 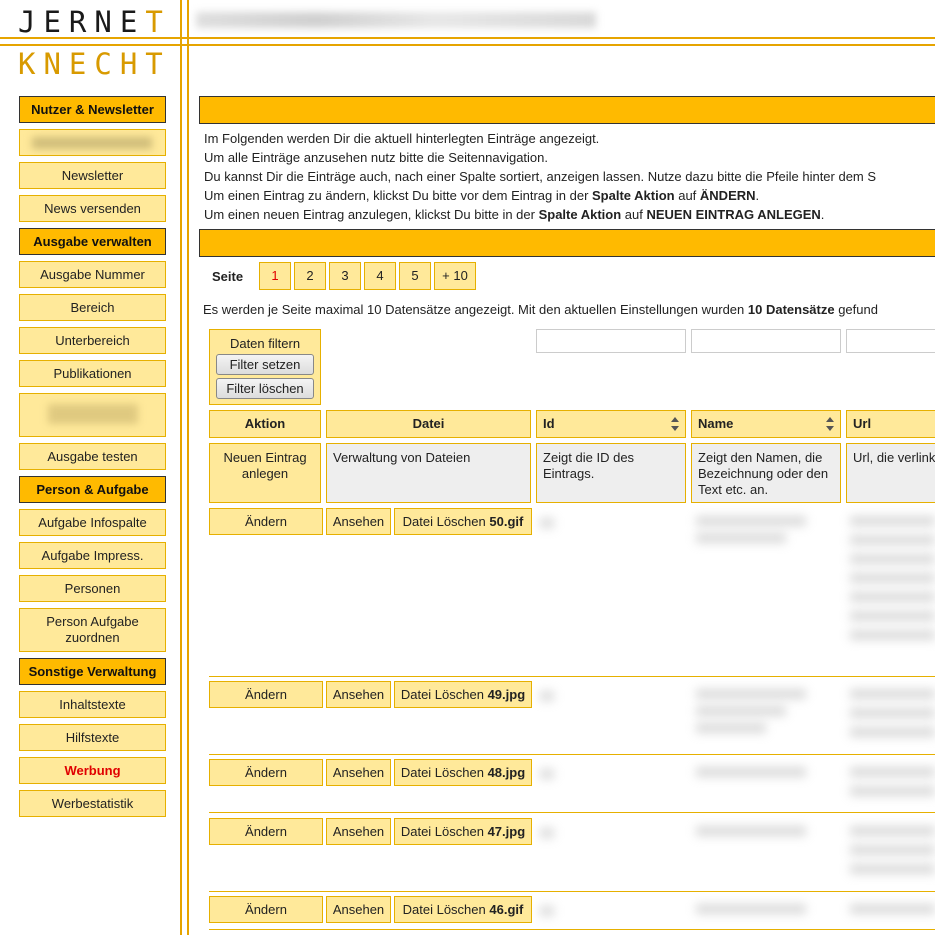 I want to click on column-header-id: Id, so click(x=611, y=424).